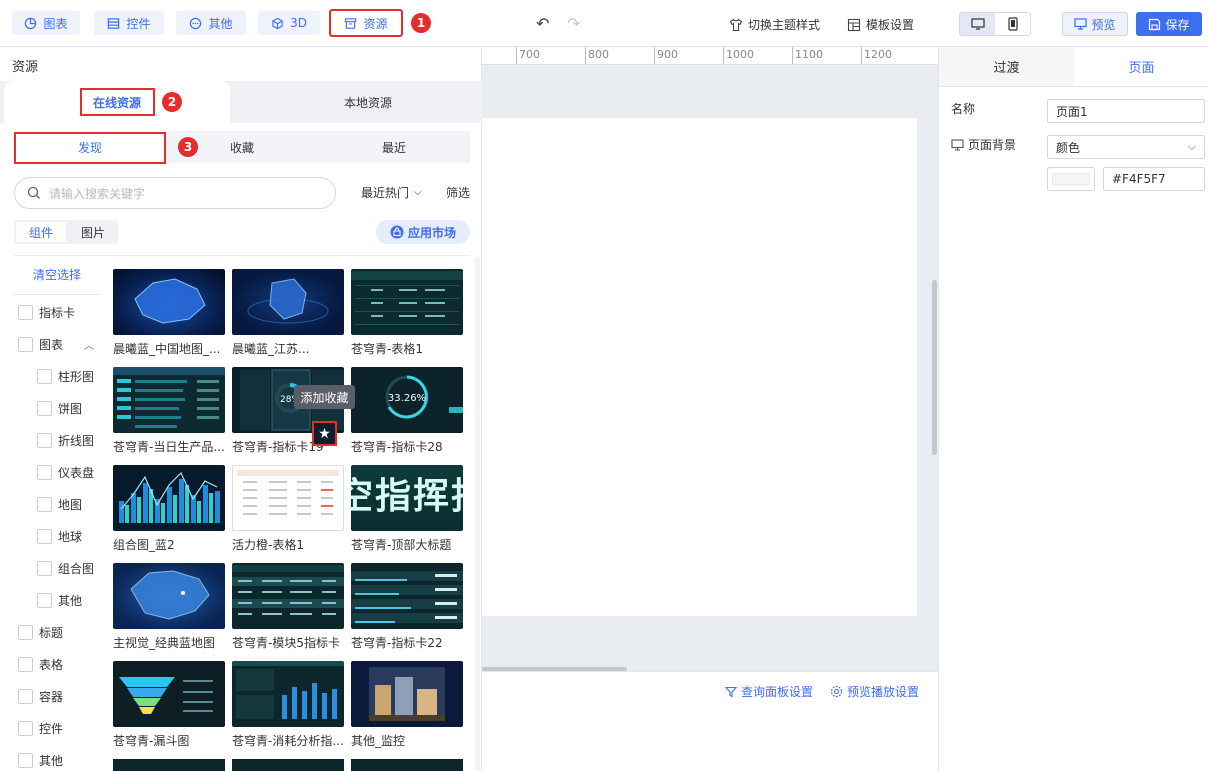  Describe the element at coordinates (880, 24) in the screenshot. I see `template-button: 模板设置` at that location.